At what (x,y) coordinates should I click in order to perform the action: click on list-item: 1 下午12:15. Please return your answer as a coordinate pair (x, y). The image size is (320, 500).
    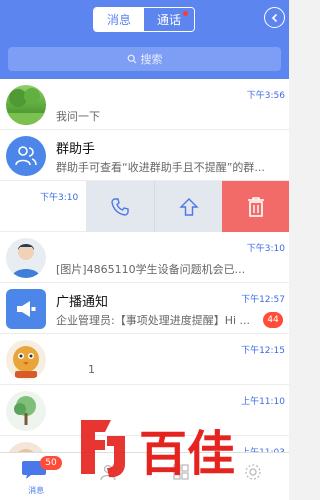
    Looking at the image, I should click on (144, 359).